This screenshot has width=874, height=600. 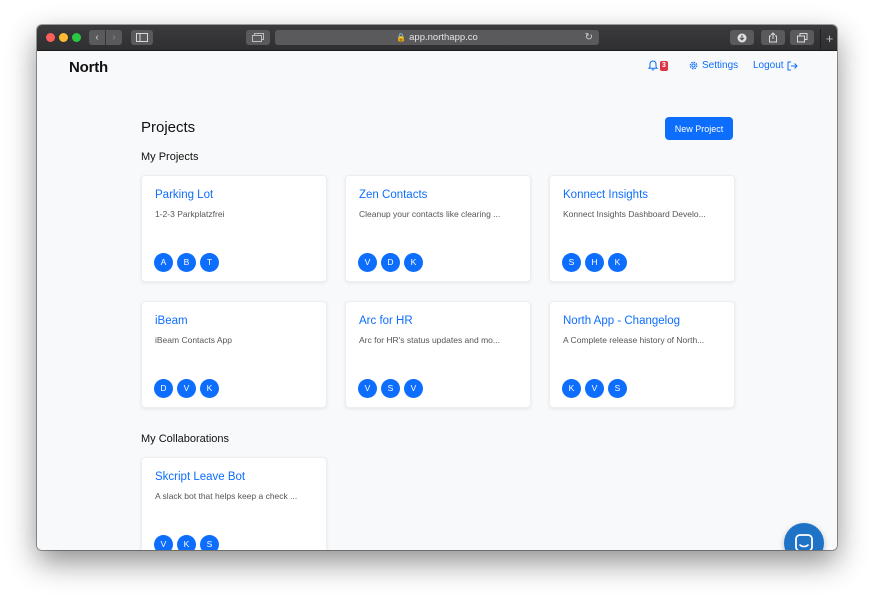 I want to click on sidebar-toggle-button, so click(x=142, y=37).